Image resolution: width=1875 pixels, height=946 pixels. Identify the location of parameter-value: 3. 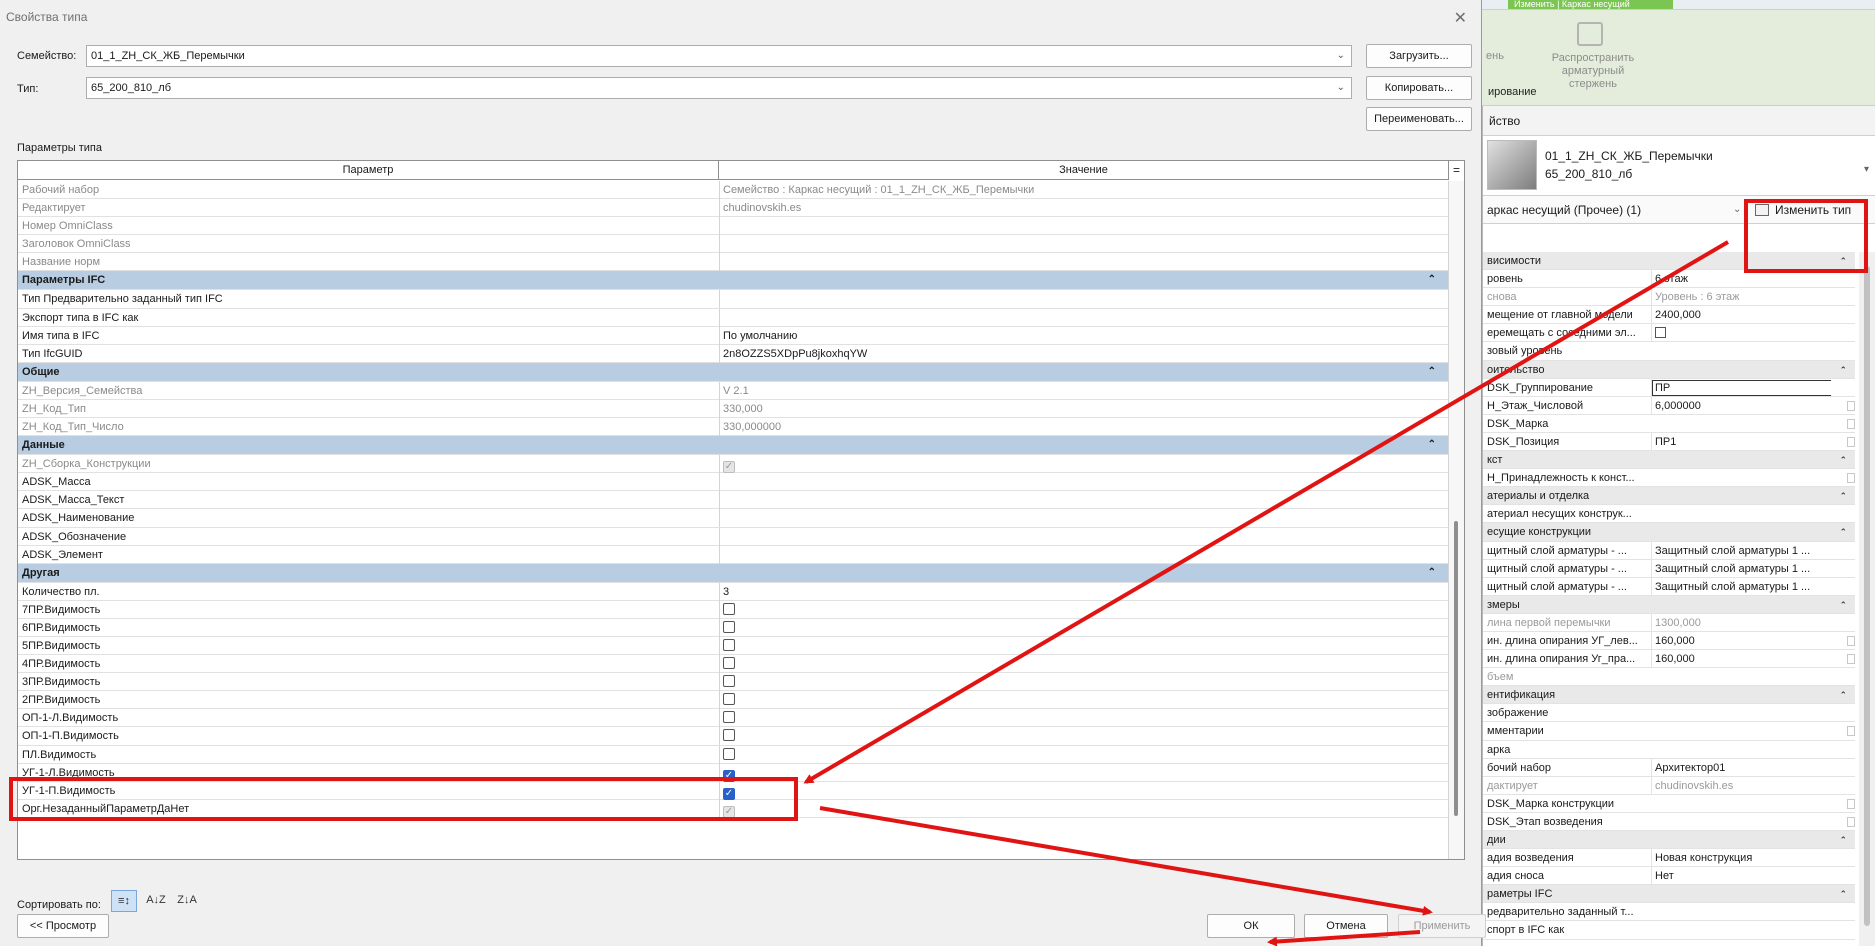
(1083, 591).